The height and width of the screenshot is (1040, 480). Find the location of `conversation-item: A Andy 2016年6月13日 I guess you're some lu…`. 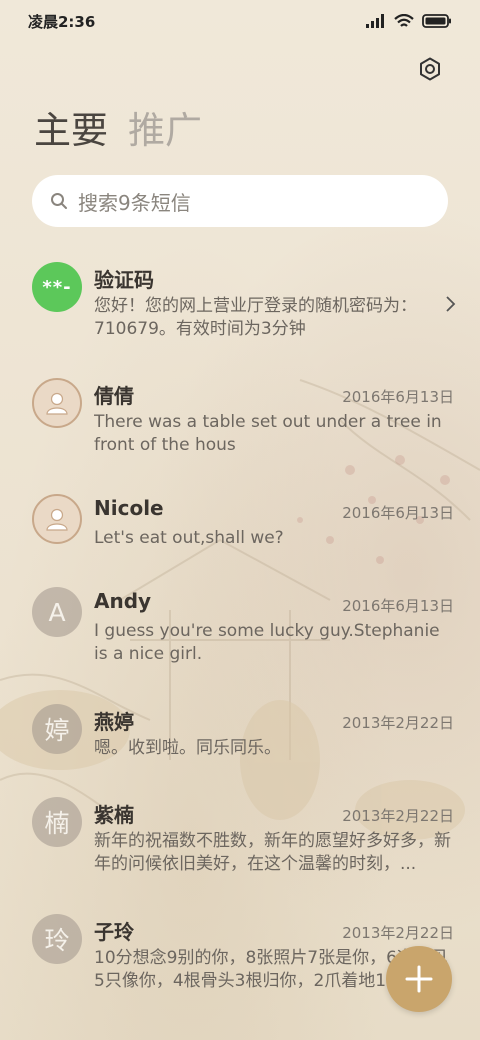

conversation-item: A Andy 2016年6月13日 I guess you're some lu… is located at coordinates (240, 628).